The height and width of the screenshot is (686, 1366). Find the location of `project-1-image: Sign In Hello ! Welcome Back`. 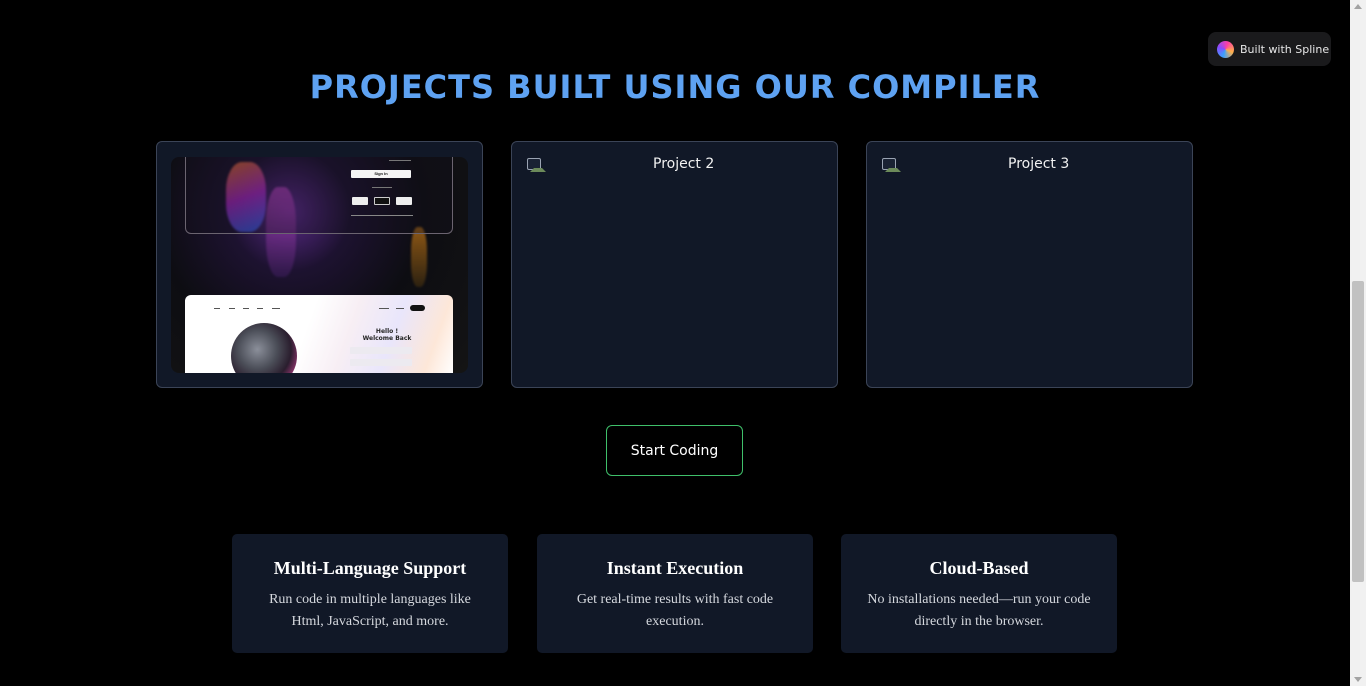

project-1-image: Sign In Hello ! Welcome Back is located at coordinates (319, 265).